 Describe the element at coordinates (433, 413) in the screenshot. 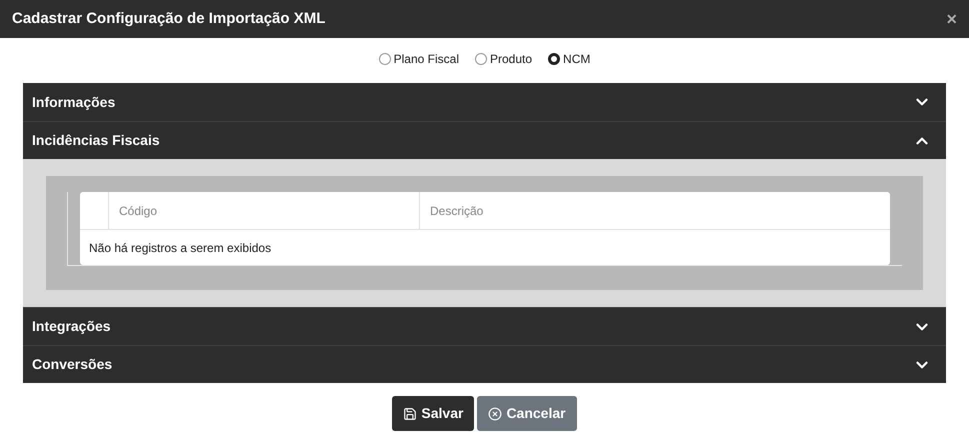

I see `save-button: Salvar` at that location.